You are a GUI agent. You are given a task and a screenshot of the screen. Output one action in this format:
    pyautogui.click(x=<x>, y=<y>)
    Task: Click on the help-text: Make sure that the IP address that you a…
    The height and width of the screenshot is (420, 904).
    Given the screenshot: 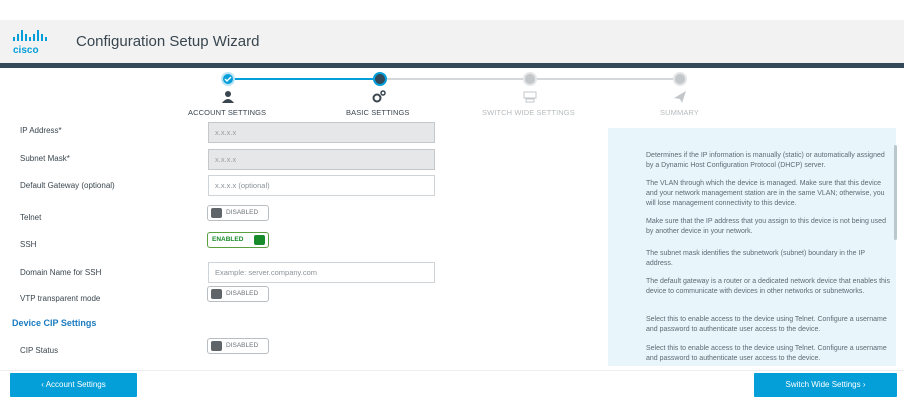 What is the action you would take?
    pyautogui.click(x=766, y=226)
    